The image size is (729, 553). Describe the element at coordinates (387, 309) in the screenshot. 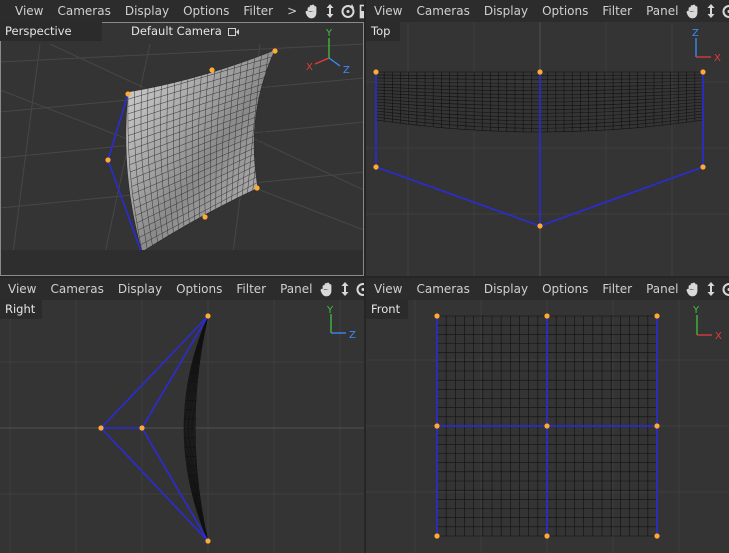

I see `viewport-label-front: Front` at that location.